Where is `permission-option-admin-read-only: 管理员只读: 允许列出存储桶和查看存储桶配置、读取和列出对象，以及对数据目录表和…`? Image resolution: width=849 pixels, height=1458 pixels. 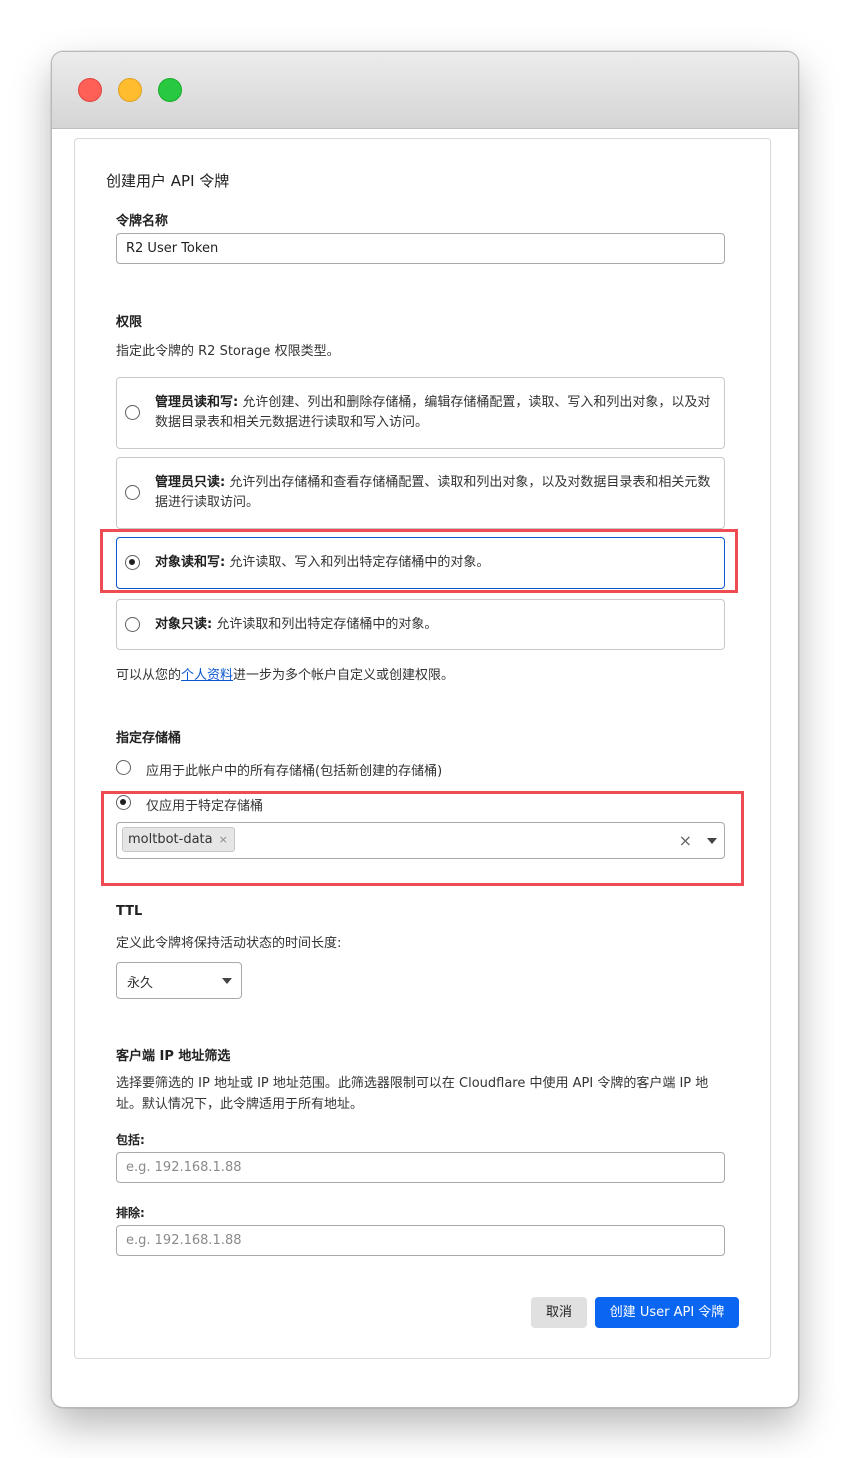
permission-option-admin-read-only: 管理员只读: 允许列出存储桶和查看存储桶配置、读取和列出对象，以及对数据目录表和… is located at coordinates (420, 493).